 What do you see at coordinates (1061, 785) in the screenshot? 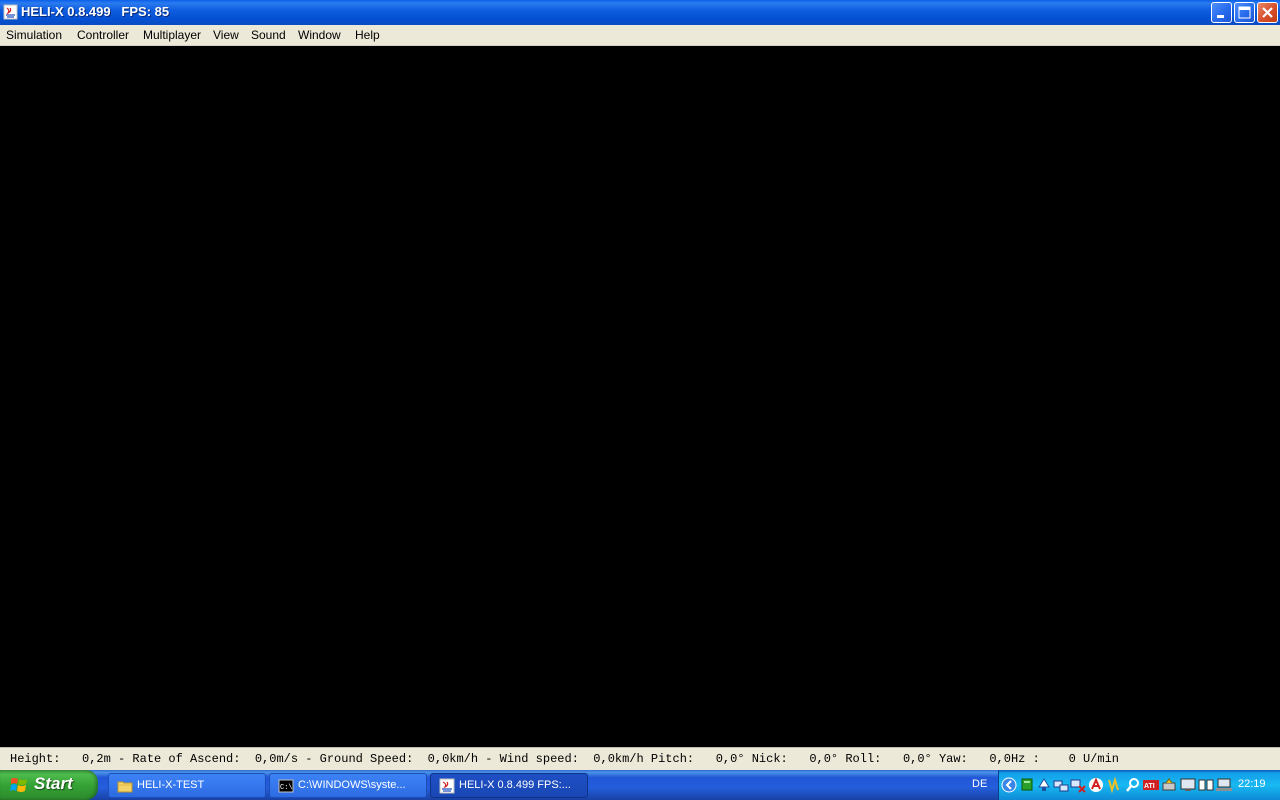
I see `network-connection-icon` at bounding box center [1061, 785].